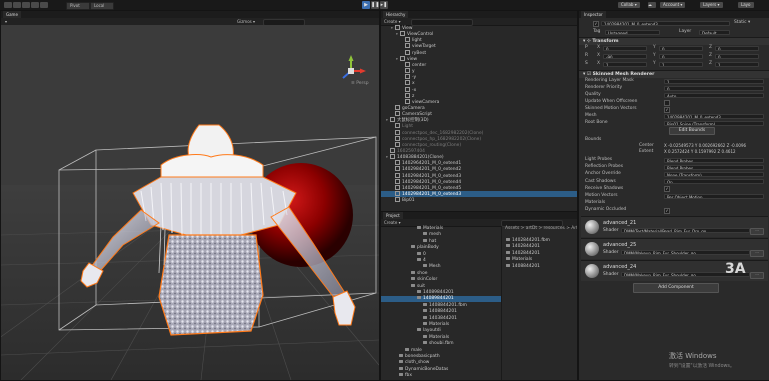 The image size is (769, 381). I want to click on scale-tool-button, so click(35, 5).